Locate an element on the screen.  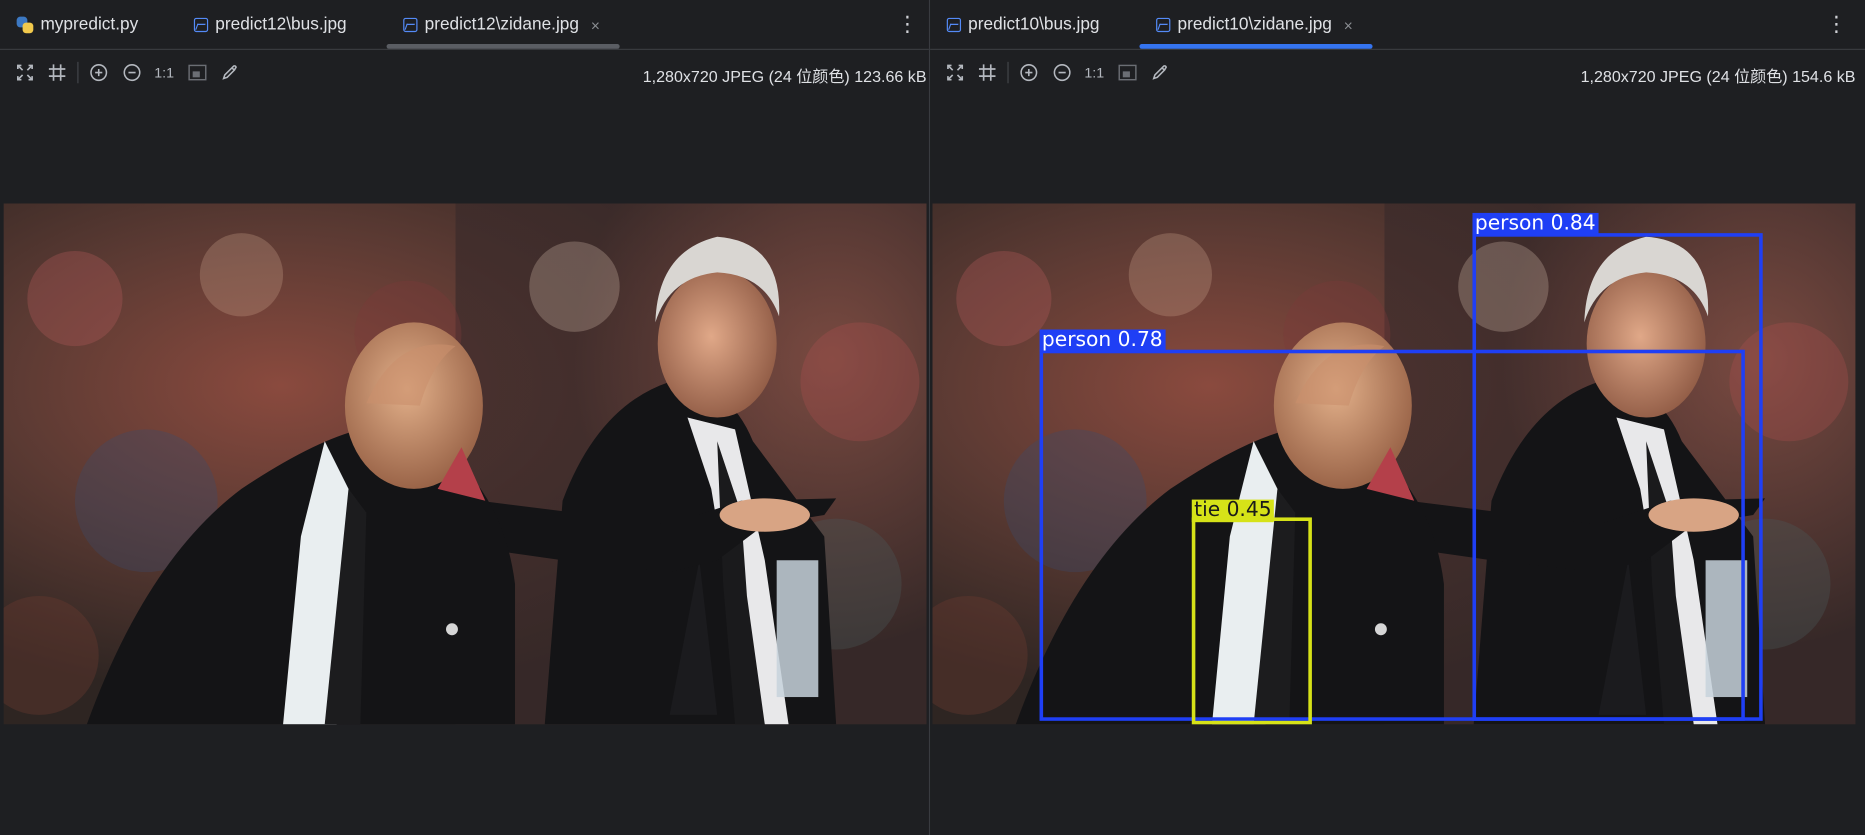
detection-box-tie is located at coordinates (1251, 621).